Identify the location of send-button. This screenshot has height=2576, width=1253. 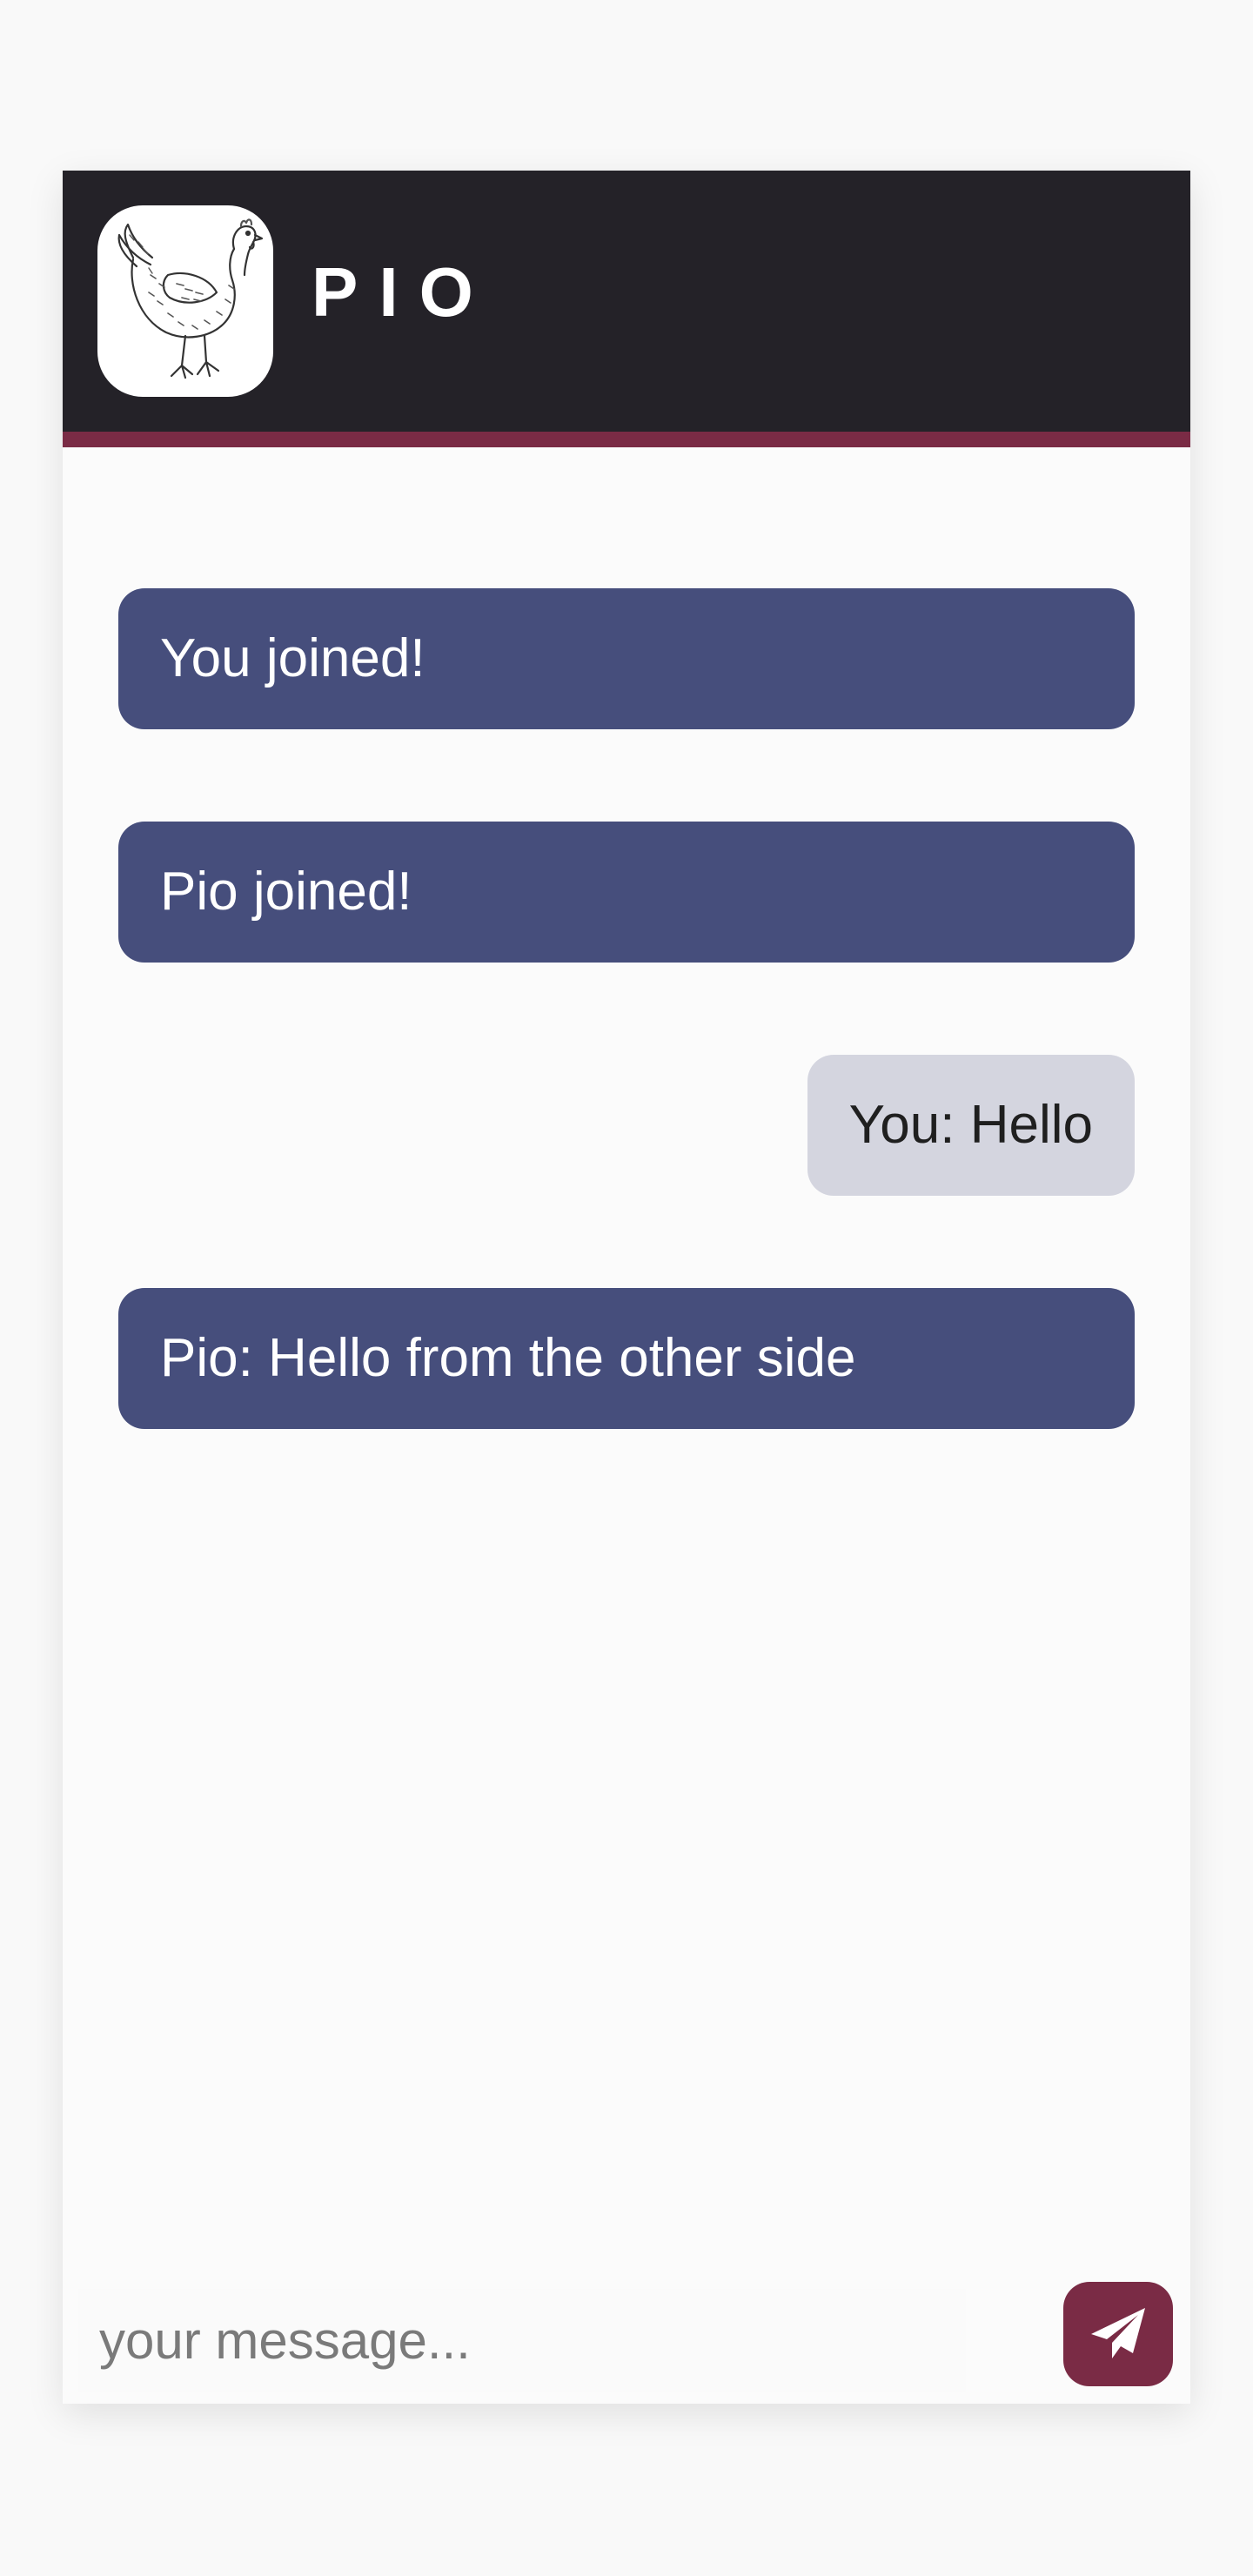
(1118, 2334).